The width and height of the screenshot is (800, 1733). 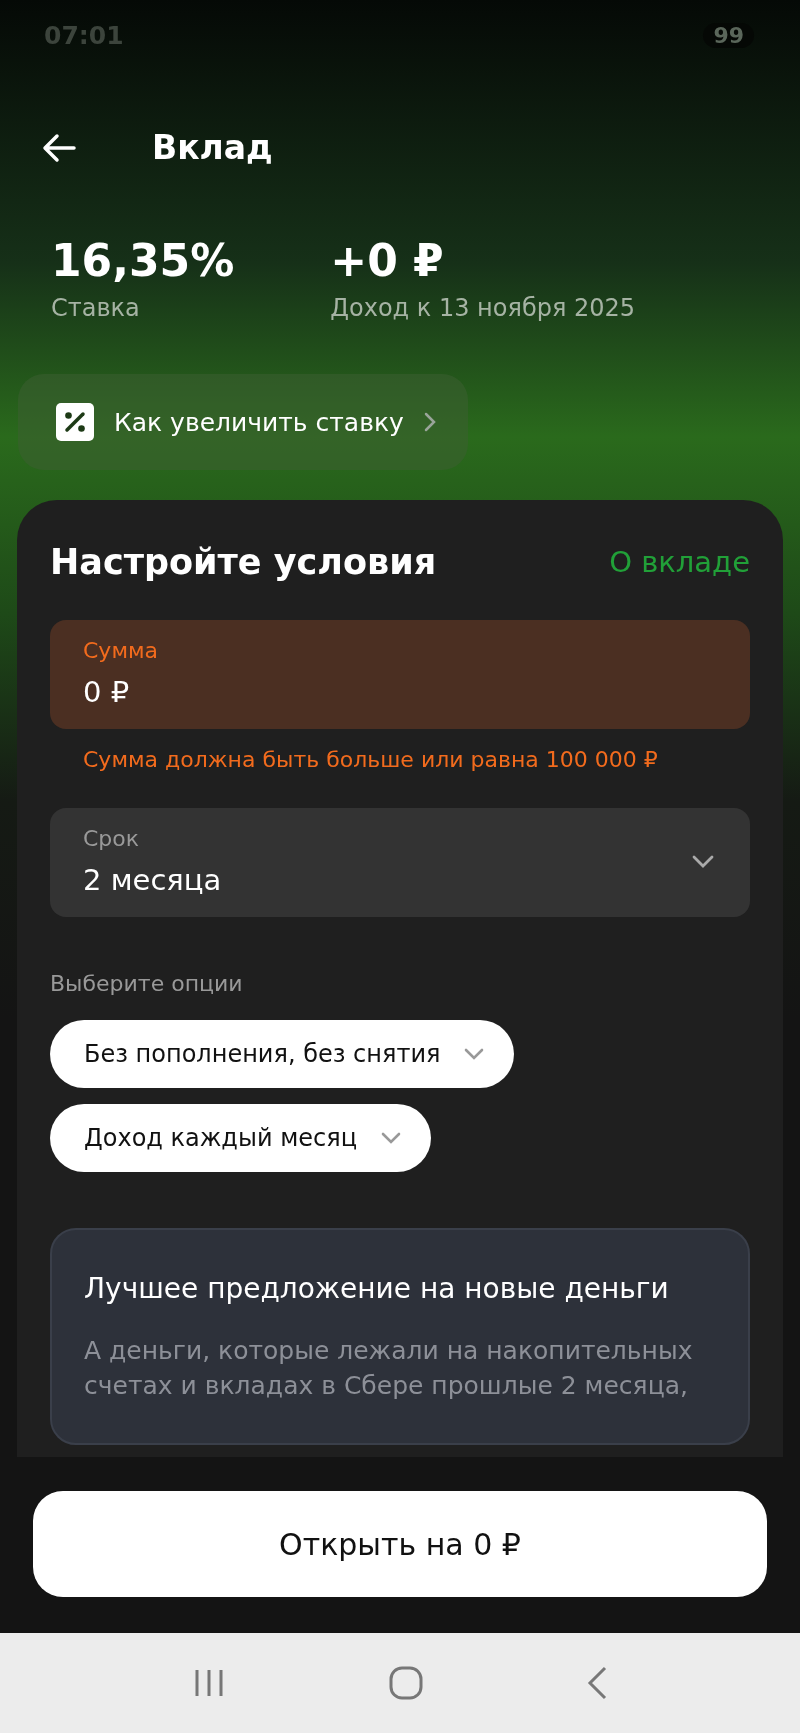 I want to click on stat-label: Доход к 13 ноября 2025, so click(x=483, y=308).